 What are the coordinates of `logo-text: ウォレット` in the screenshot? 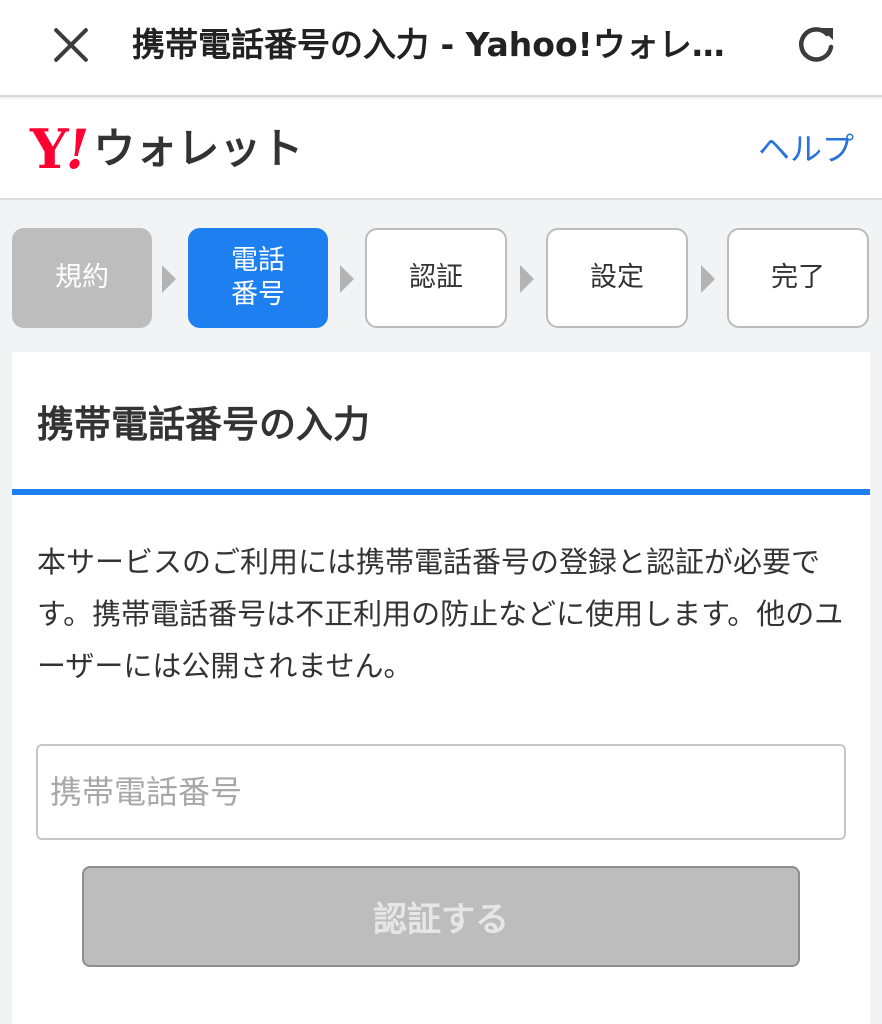 It's located at (198, 148).